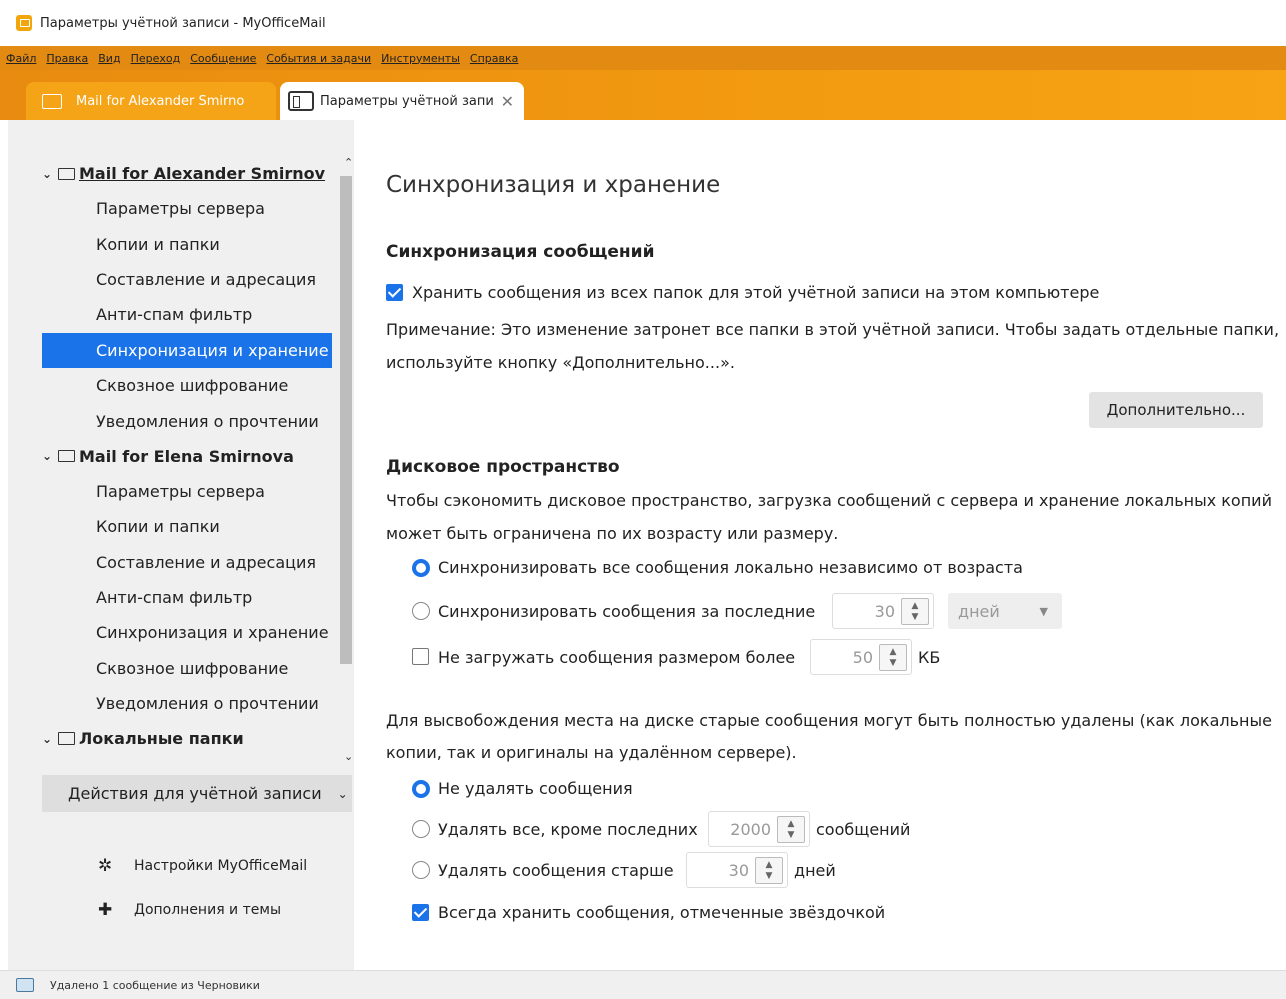 This screenshot has width=1286, height=999. I want to click on delete-older-value: 30, so click(738, 870).